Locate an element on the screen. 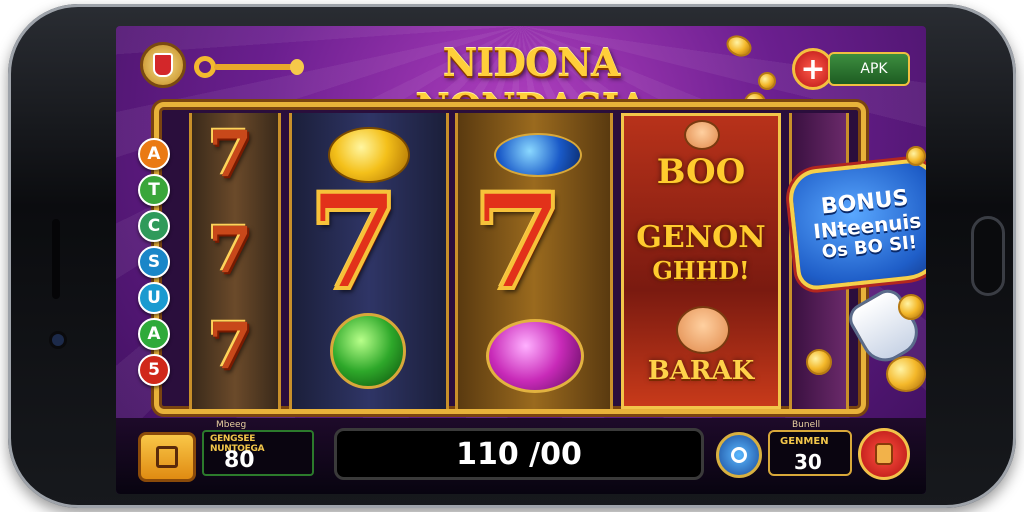  spin-icon is located at coordinates (884, 454).